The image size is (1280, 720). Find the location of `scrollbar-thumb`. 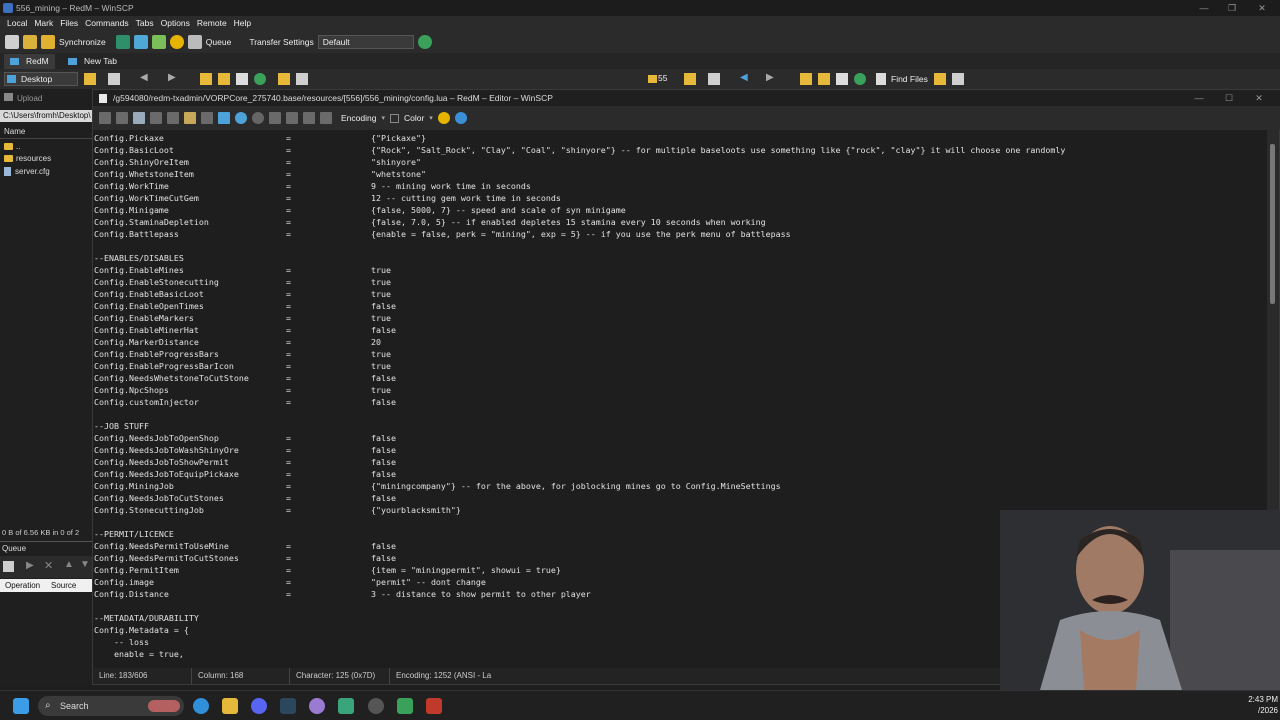

scrollbar-thumb is located at coordinates (1272, 224).